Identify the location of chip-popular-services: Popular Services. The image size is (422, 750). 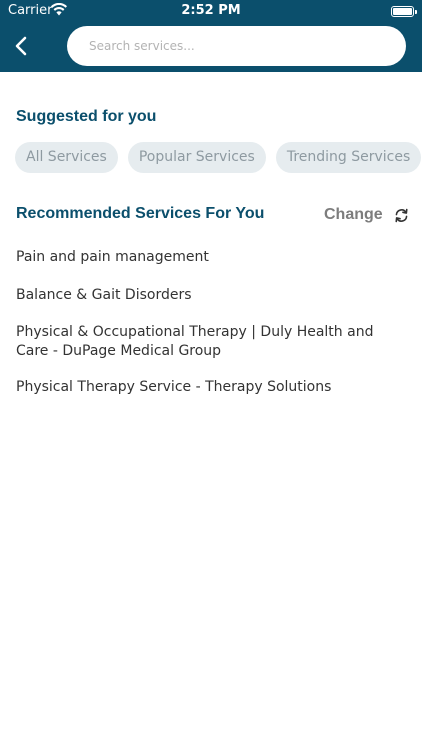
(196, 157).